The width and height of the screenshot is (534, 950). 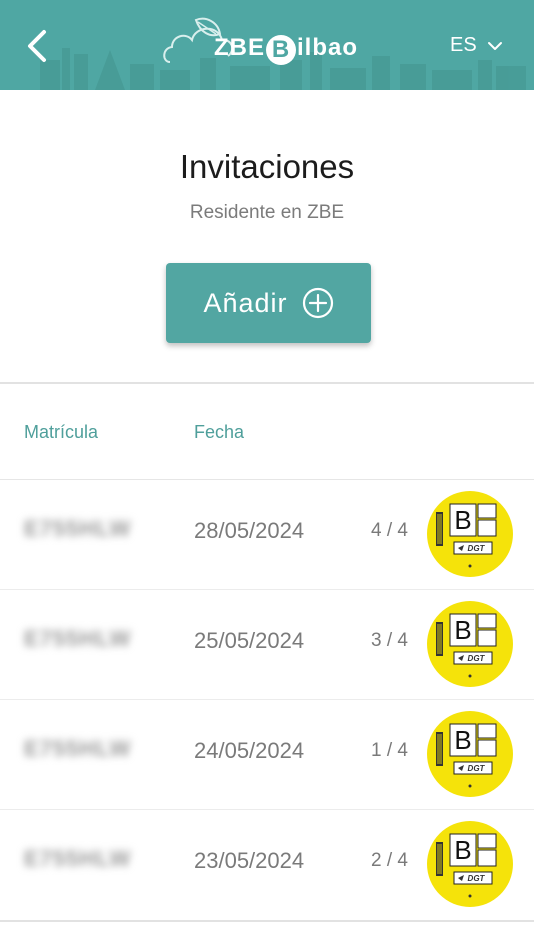 I want to click on add-invitation-button: Añadir, so click(x=268, y=303).